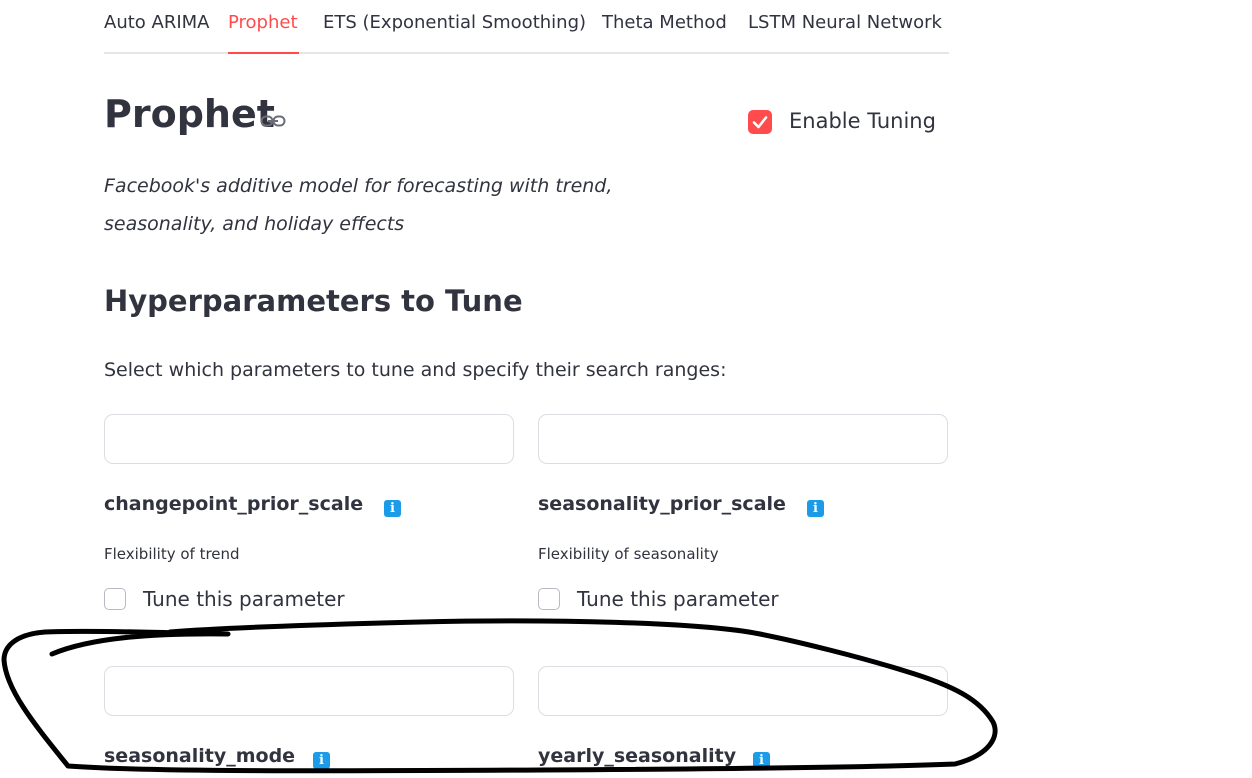 This screenshot has height=778, width=1252. Describe the element at coordinates (664, 22) in the screenshot. I see `tab-theta-method: Theta Method` at that location.